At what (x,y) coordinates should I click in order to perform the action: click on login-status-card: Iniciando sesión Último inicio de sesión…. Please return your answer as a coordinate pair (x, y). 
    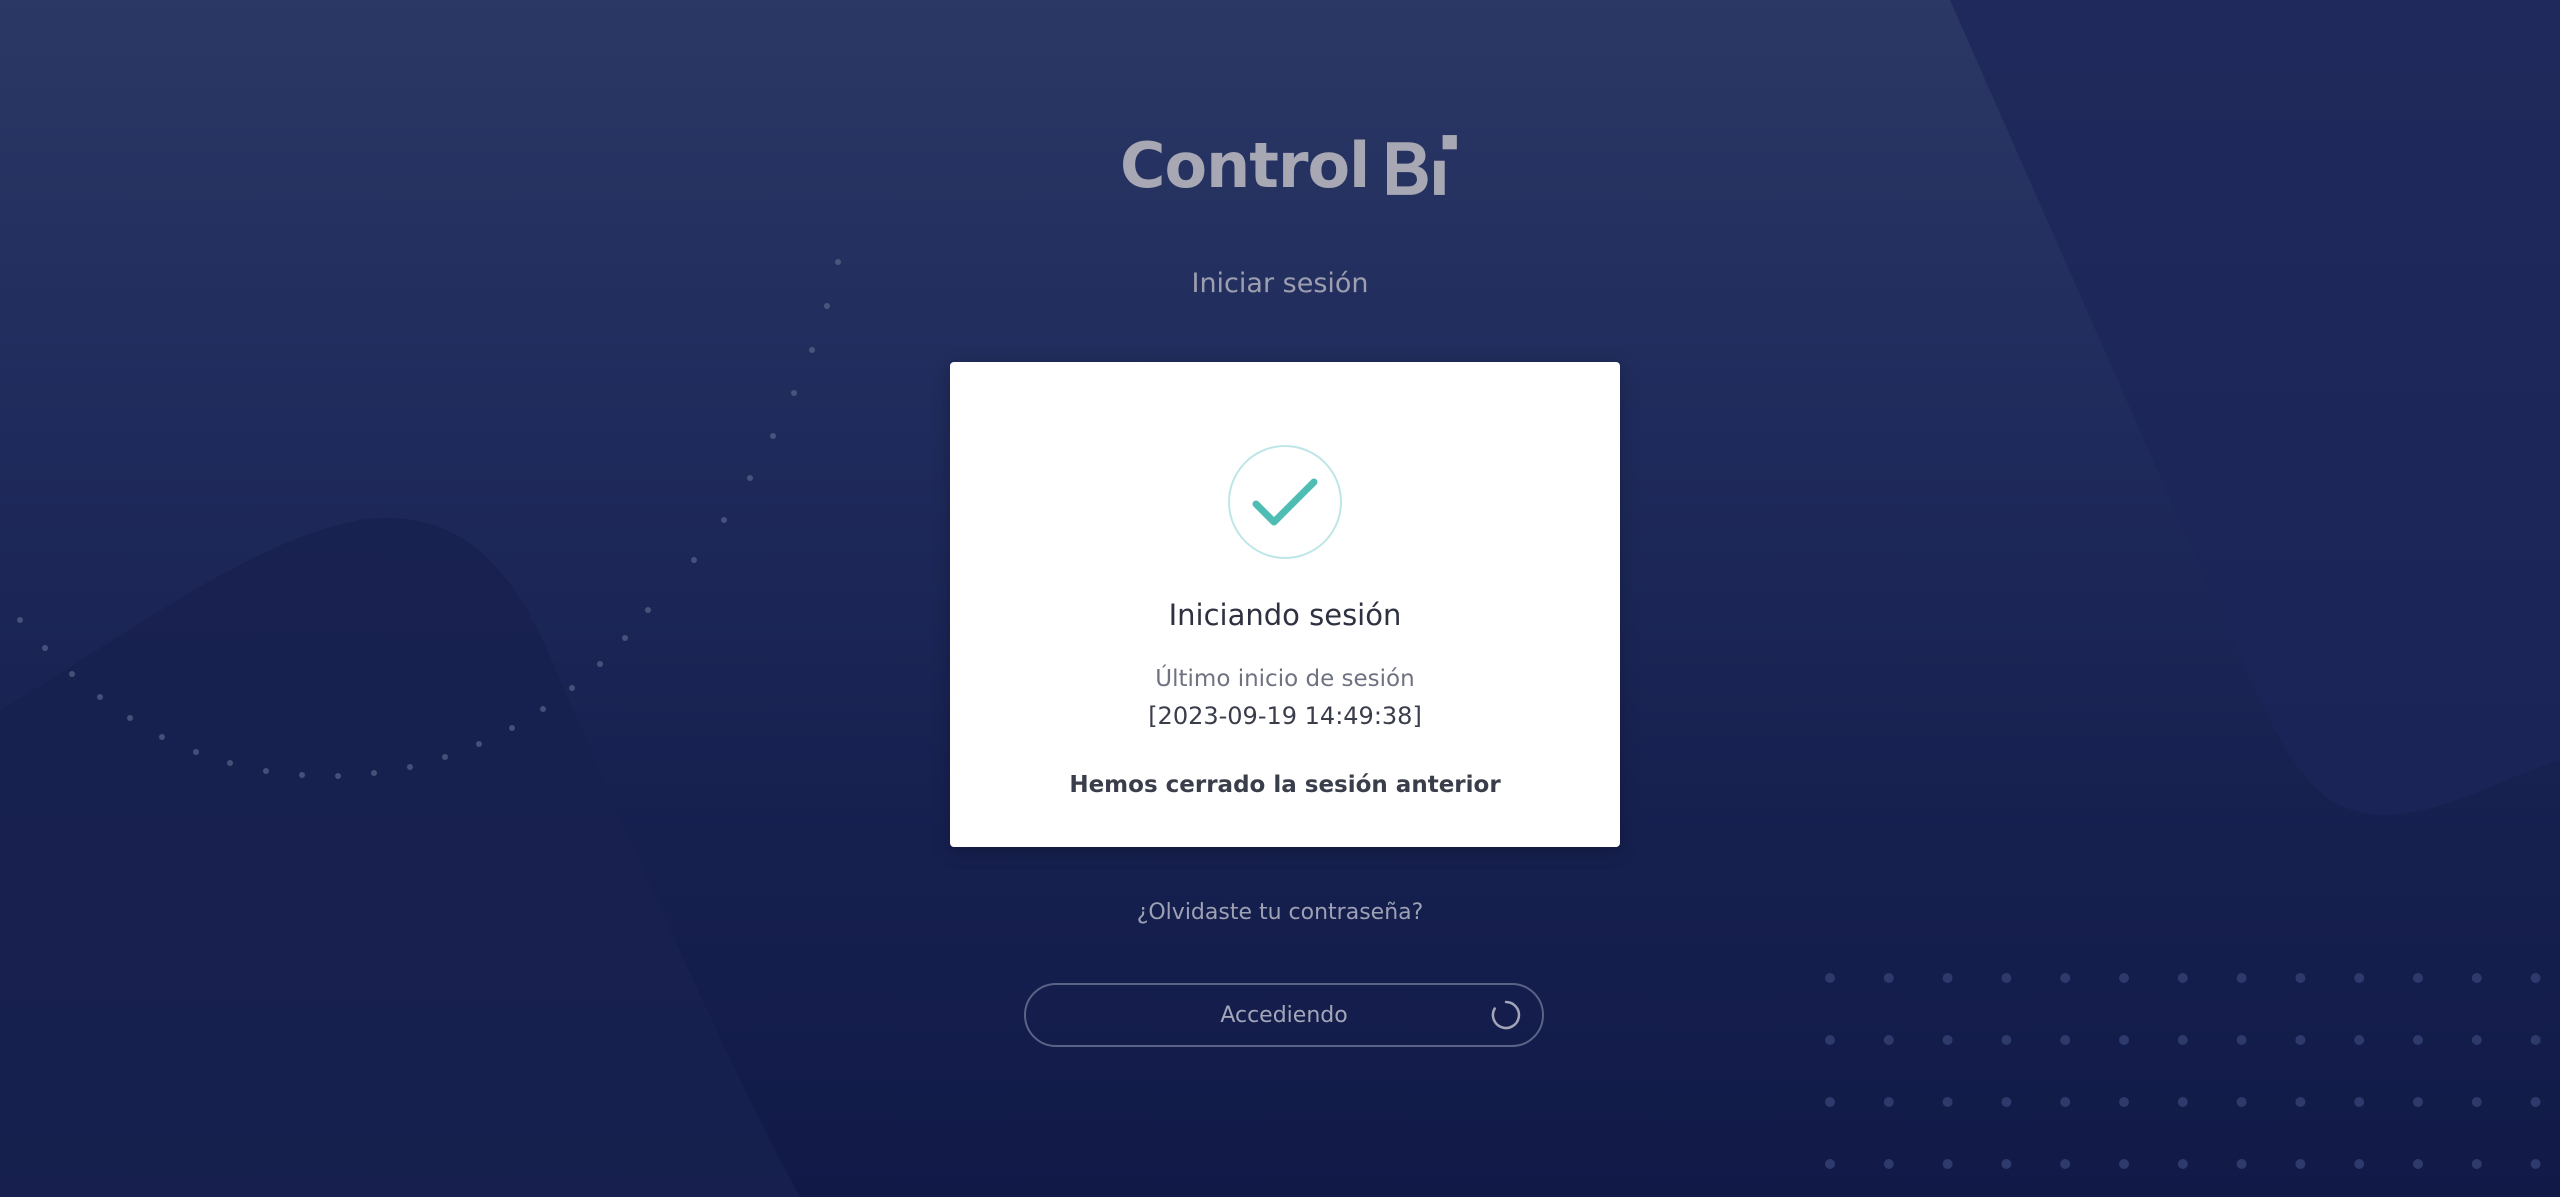
    Looking at the image, I should click on (1285, 604).